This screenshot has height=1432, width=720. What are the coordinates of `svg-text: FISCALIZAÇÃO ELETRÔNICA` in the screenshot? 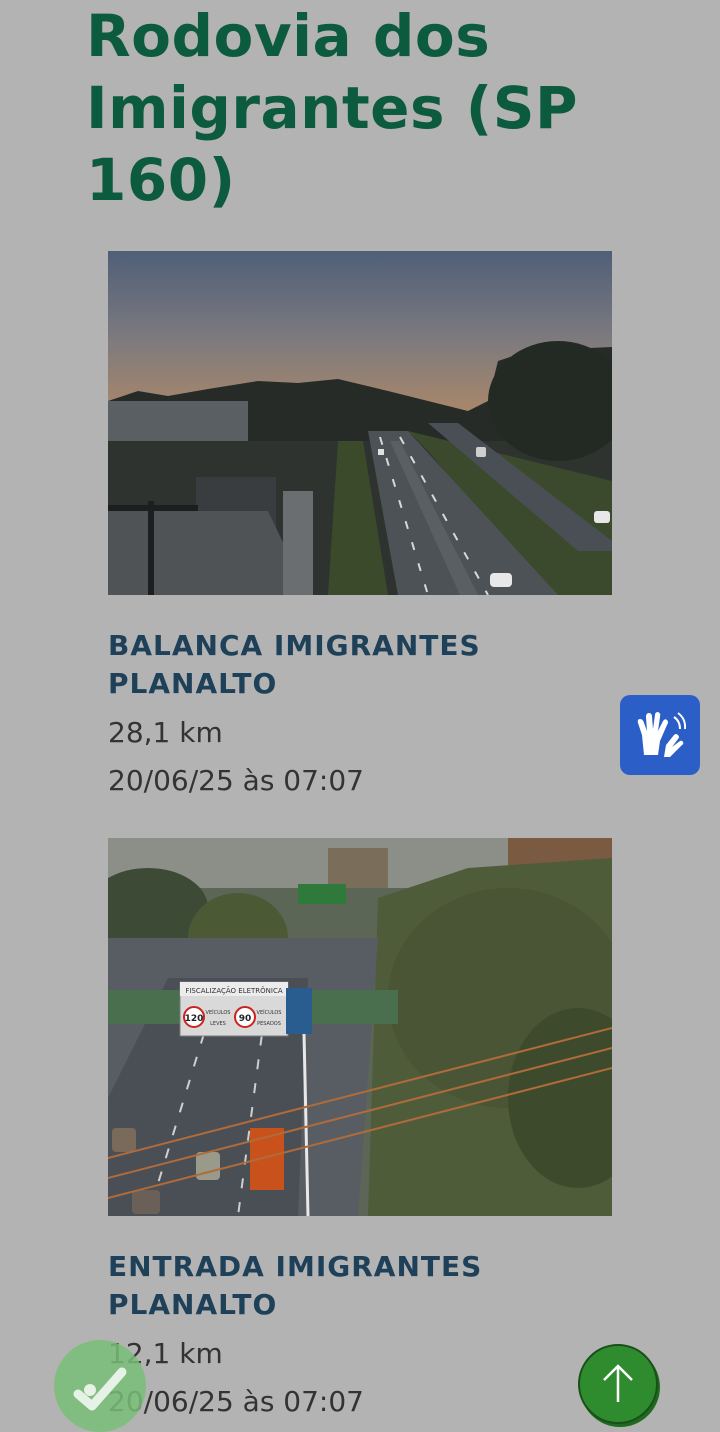 It's located at (234, 990).